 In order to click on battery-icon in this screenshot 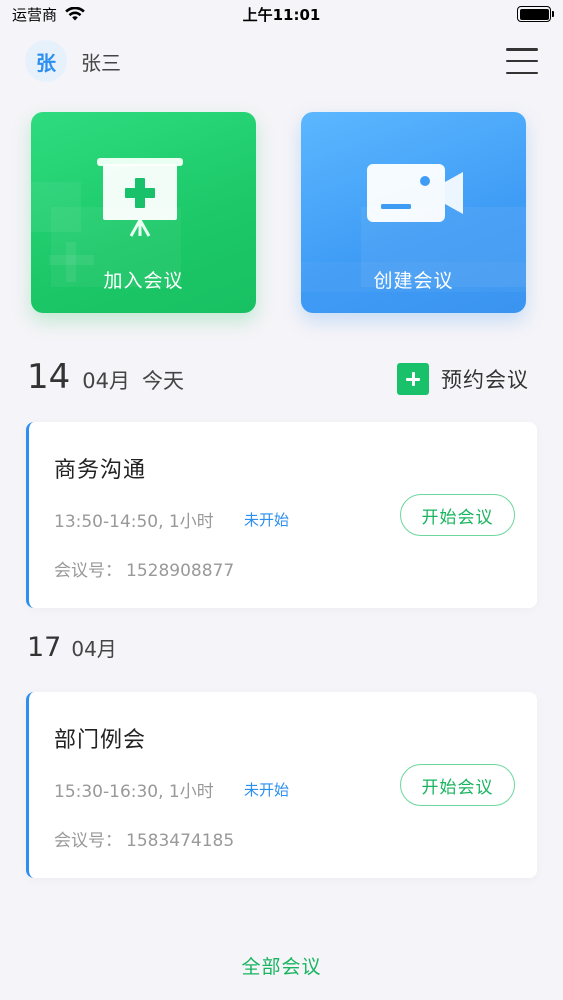, I will do `click(535, 14)`.